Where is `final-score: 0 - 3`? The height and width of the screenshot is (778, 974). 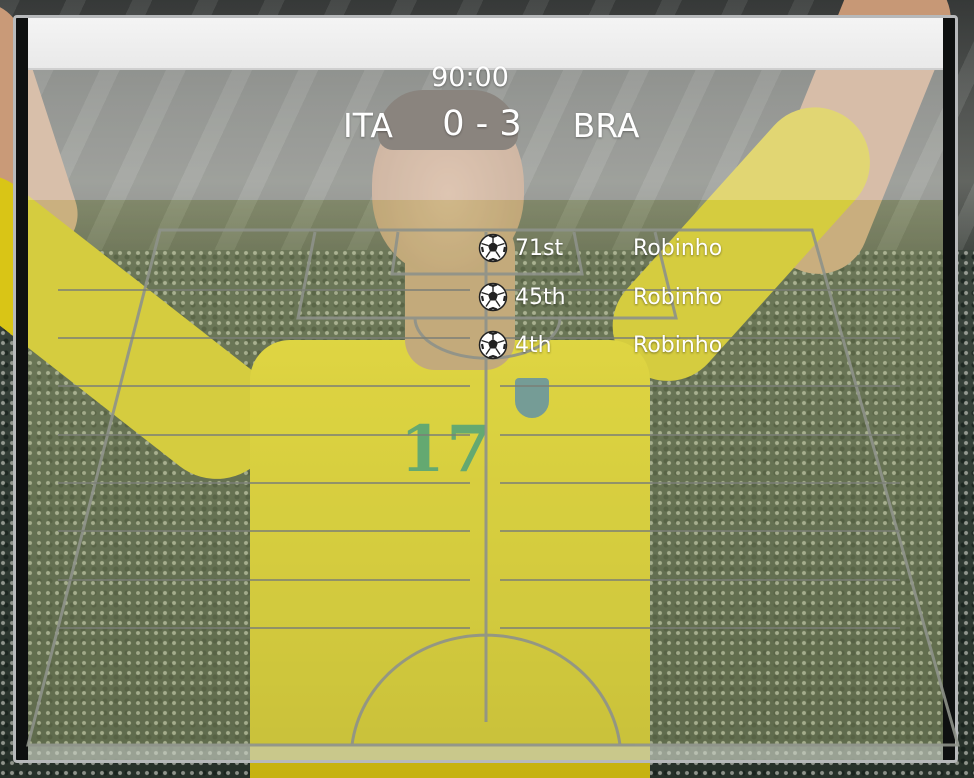 final-score: 0 - 3 is located at coordinates (482, 124).